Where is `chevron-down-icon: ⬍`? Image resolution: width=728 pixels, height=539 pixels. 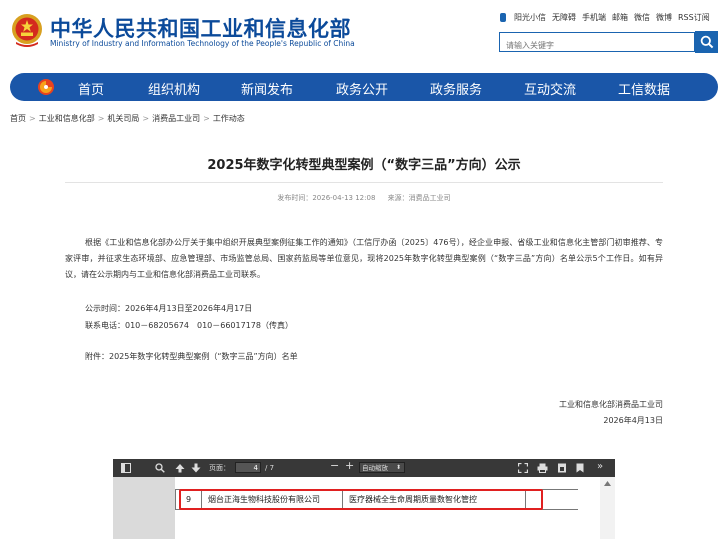
chevron-down-icon: ⬍ is located at coordinates (398, 467).